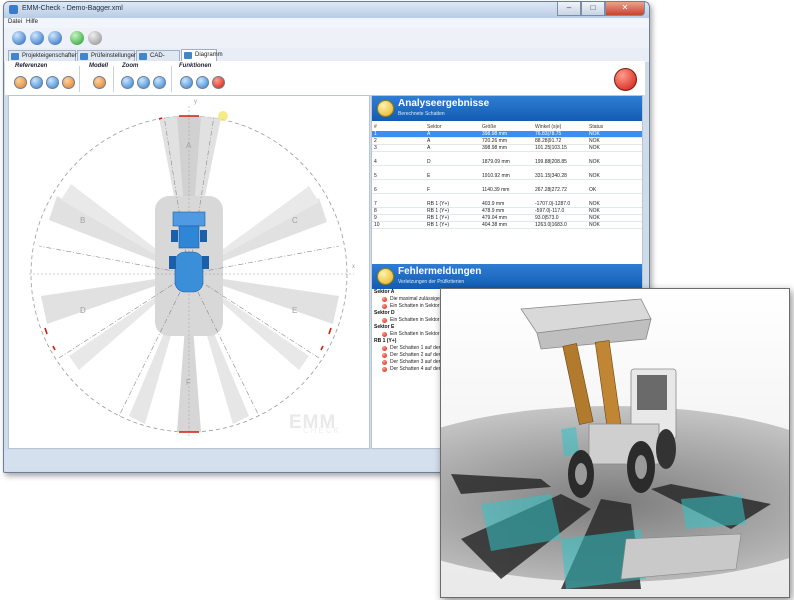 The image size is (794, 600). I want to click on highlight-marker, so click(223, 116).